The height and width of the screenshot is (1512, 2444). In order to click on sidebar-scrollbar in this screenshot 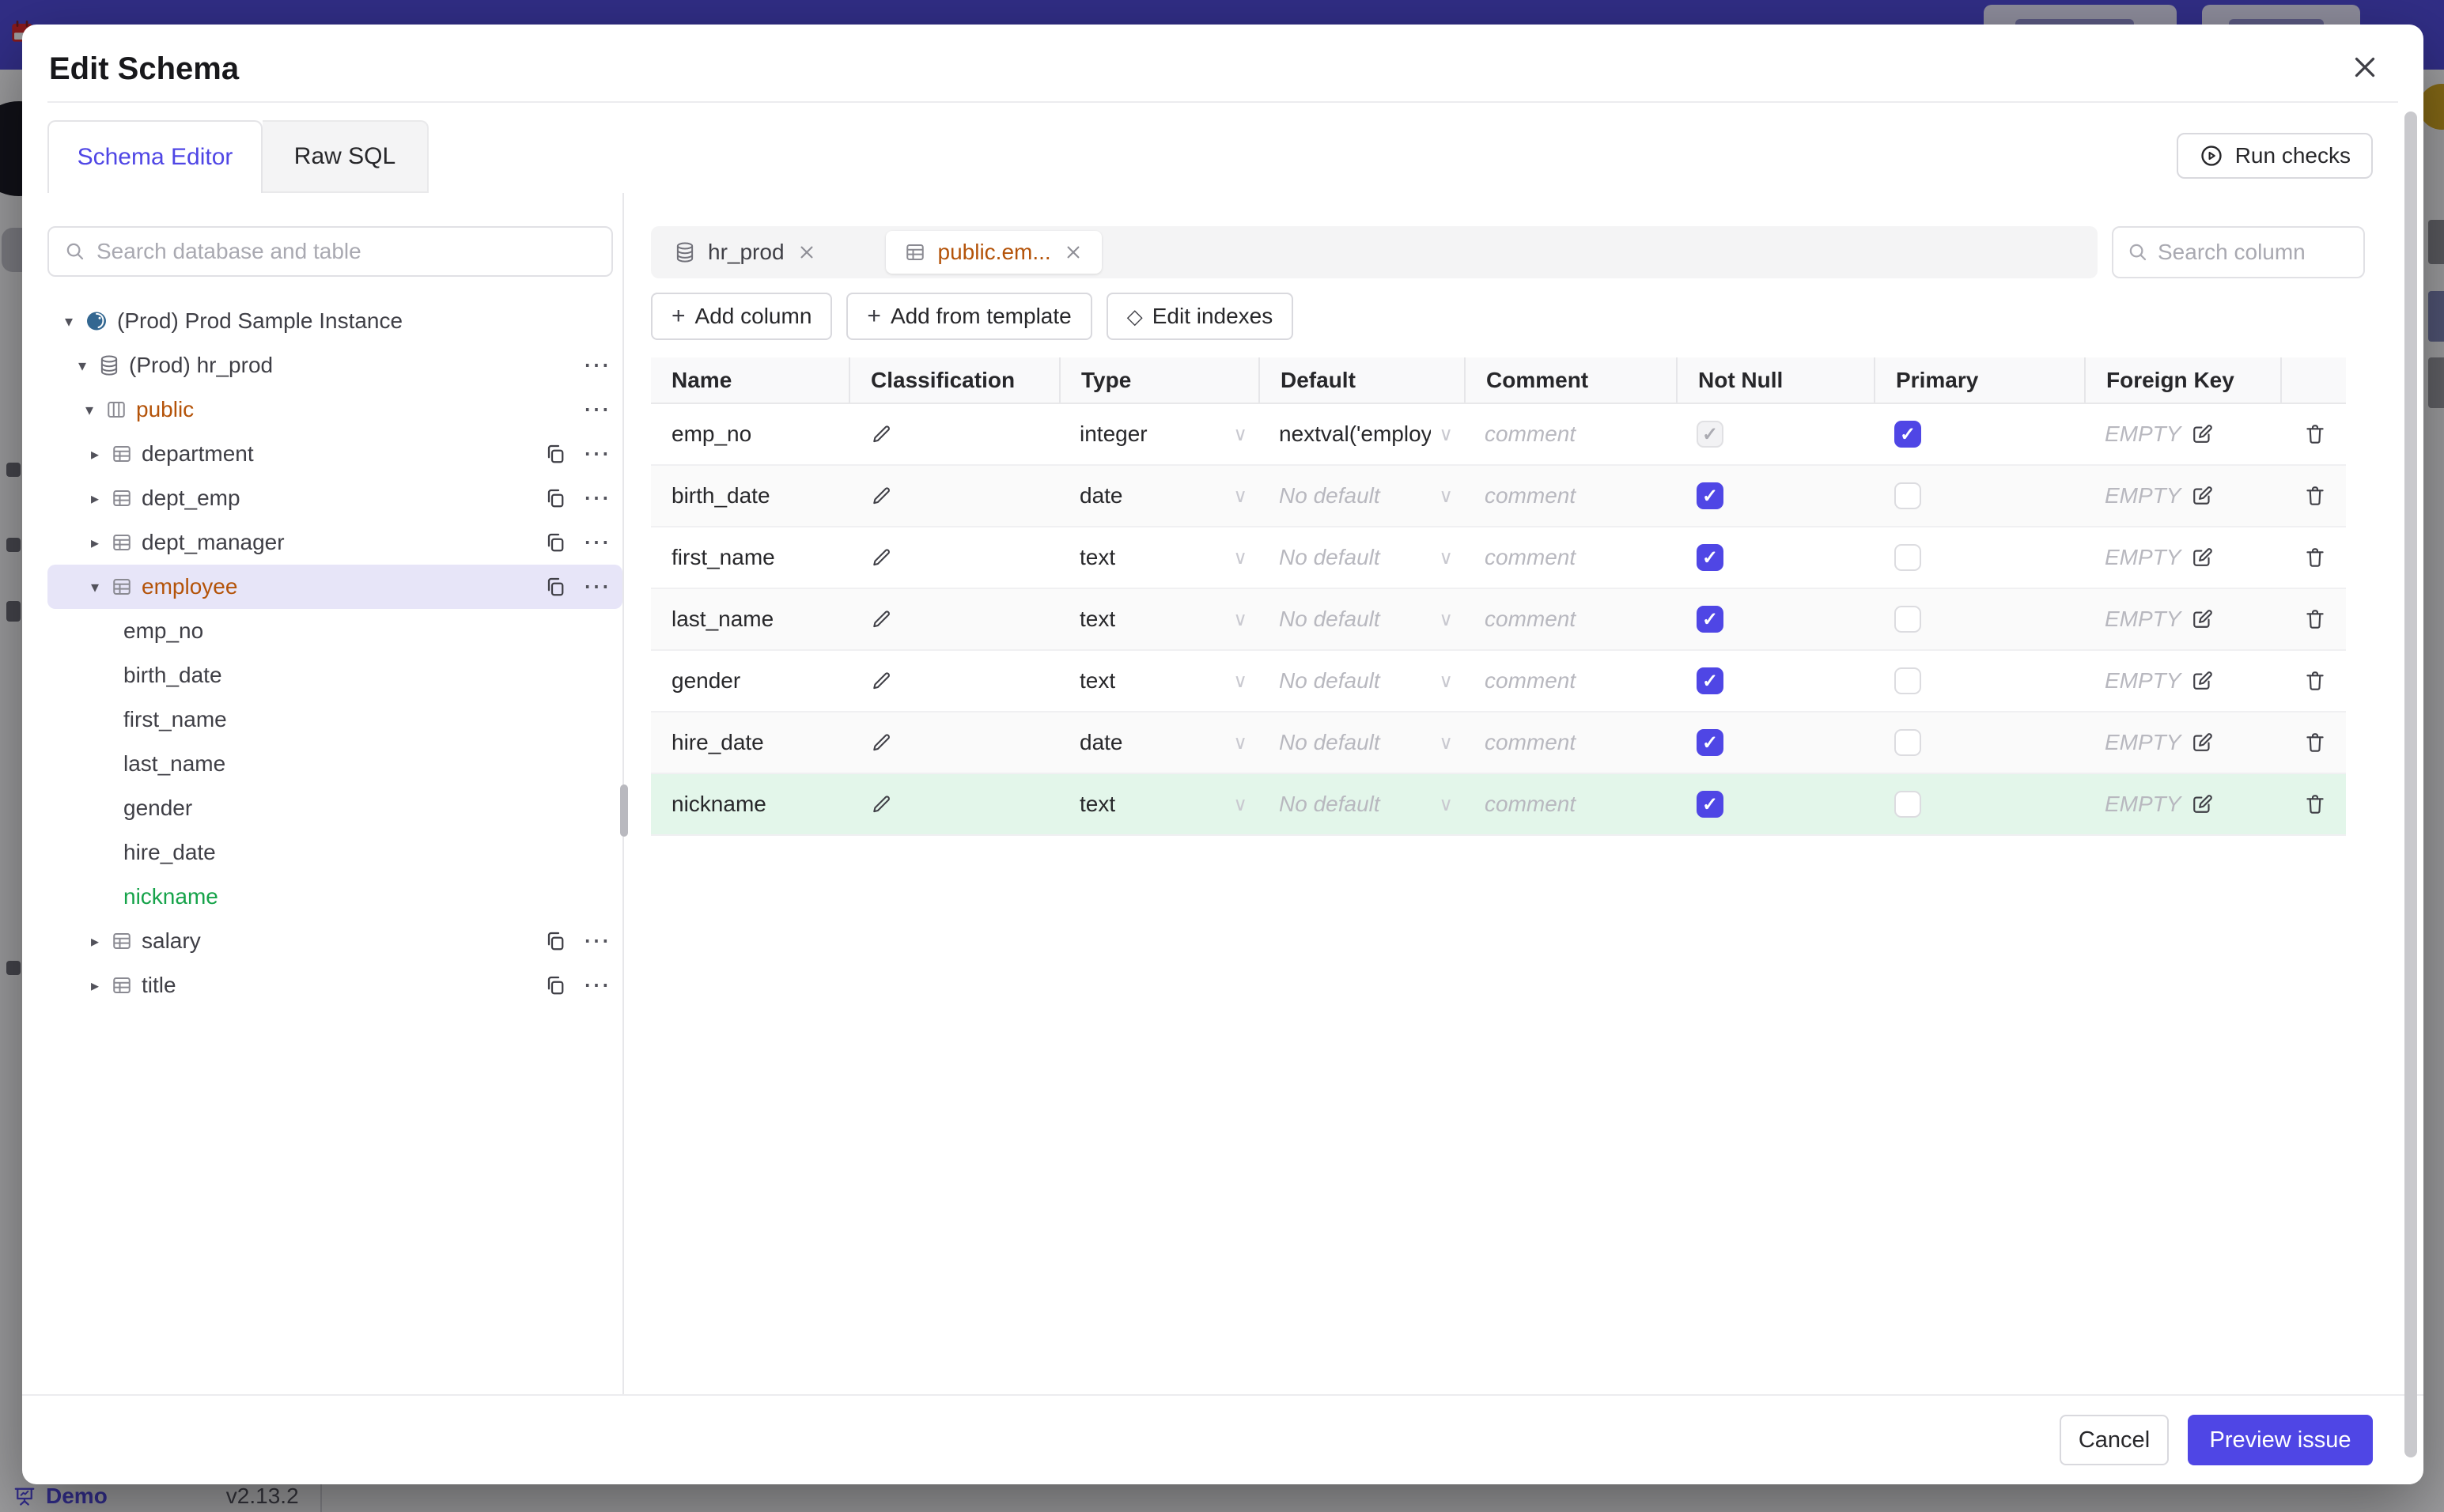, I will do `click(624, 810)`.